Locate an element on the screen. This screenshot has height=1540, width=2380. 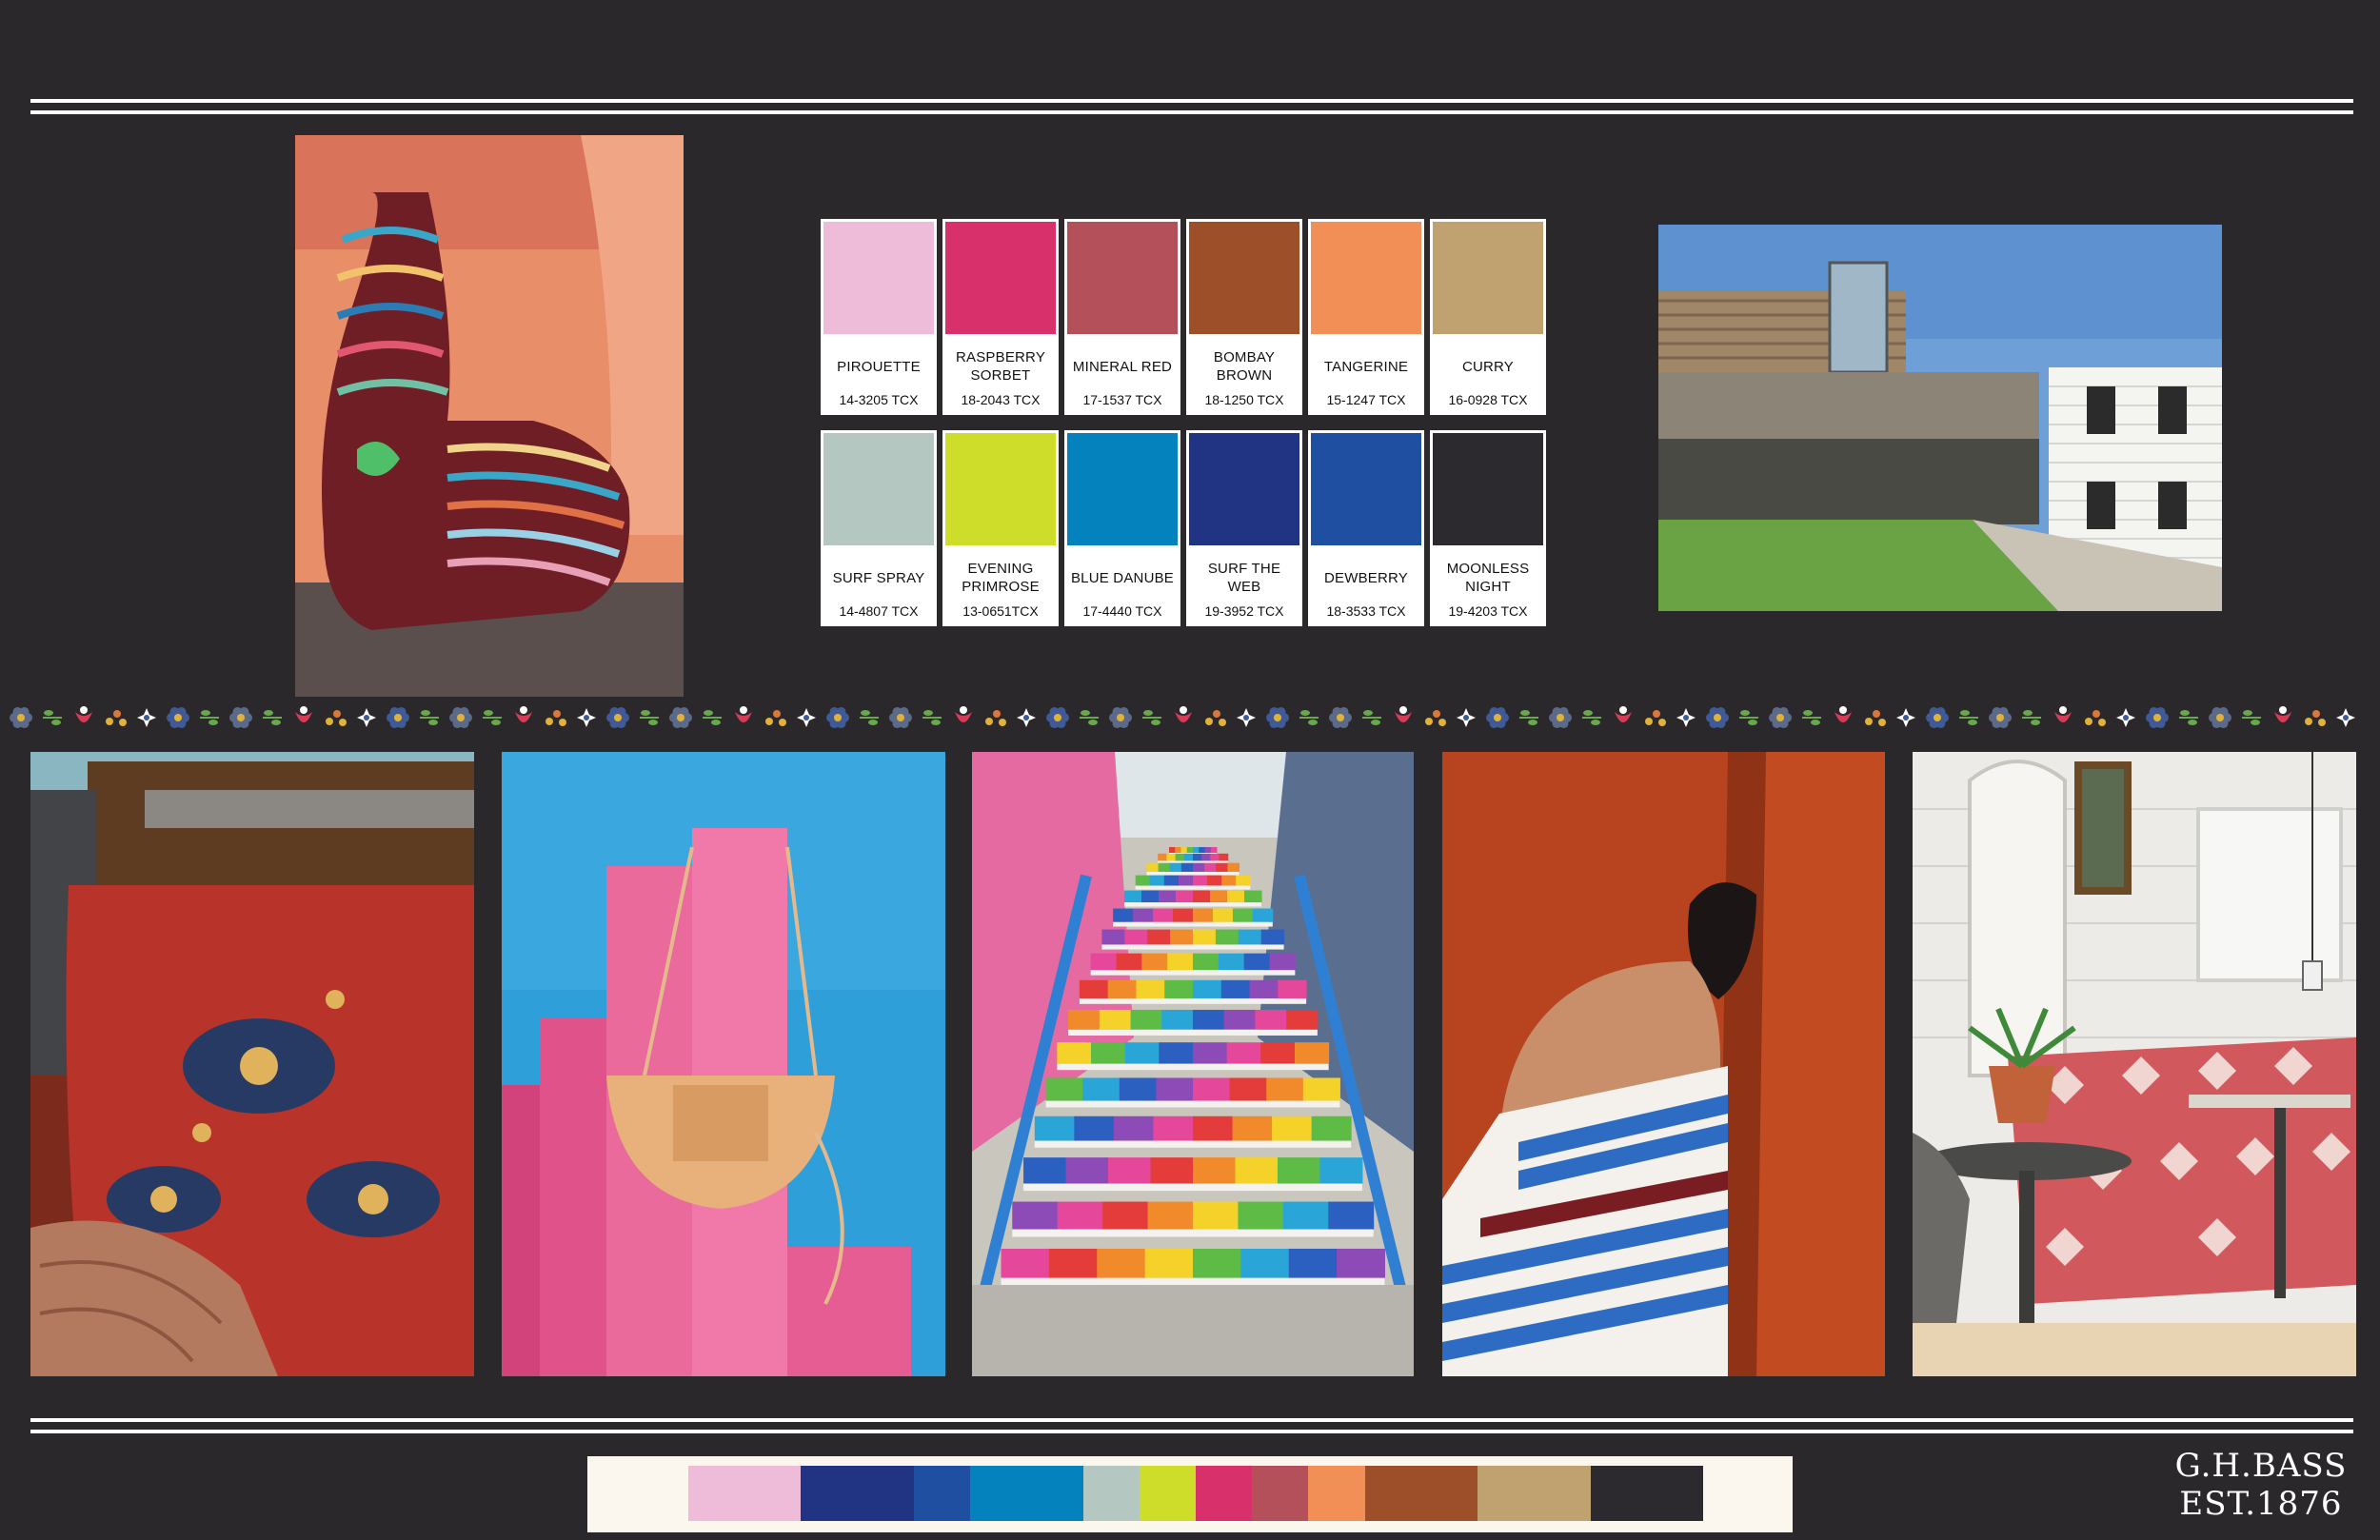
swatch-caption: DEWBERRY 18-3533 TCX is located at coordinates (1366, 585).